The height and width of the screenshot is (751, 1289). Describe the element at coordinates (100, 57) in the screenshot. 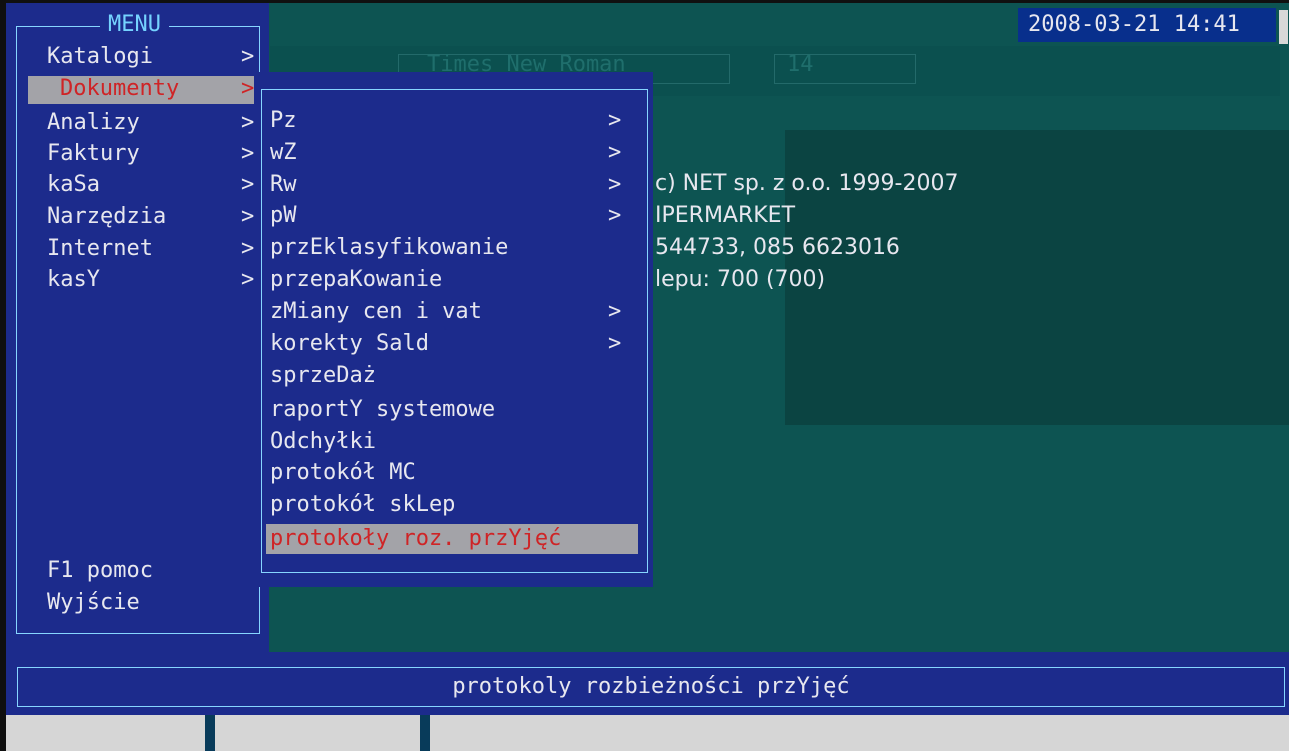

I see `menu-item-katalogi: Katalogi` at that location.